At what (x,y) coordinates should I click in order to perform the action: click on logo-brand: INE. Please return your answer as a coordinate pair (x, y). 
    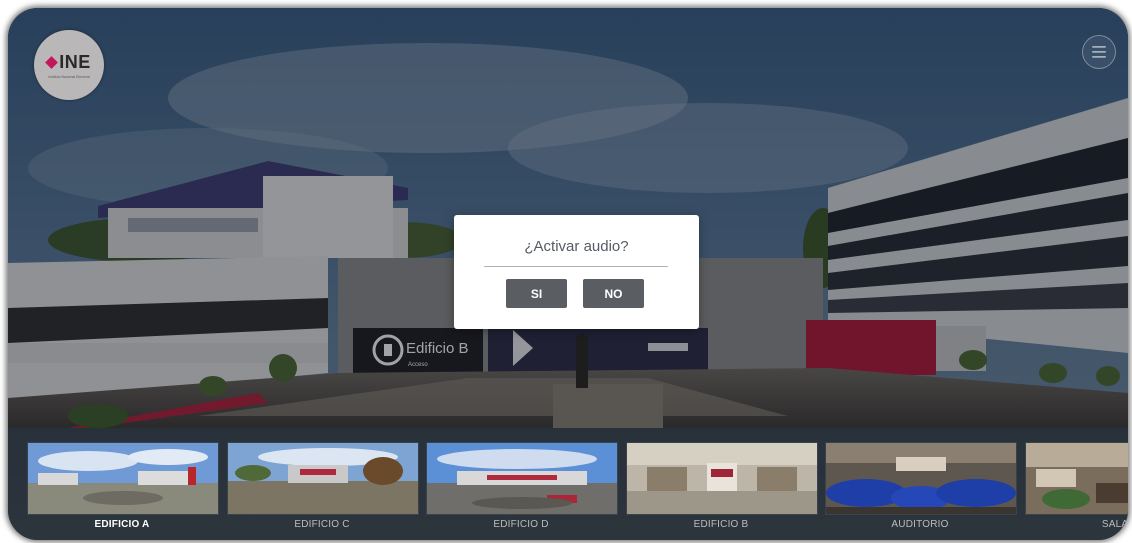
    Looking at the image, I should click on (75, 61).